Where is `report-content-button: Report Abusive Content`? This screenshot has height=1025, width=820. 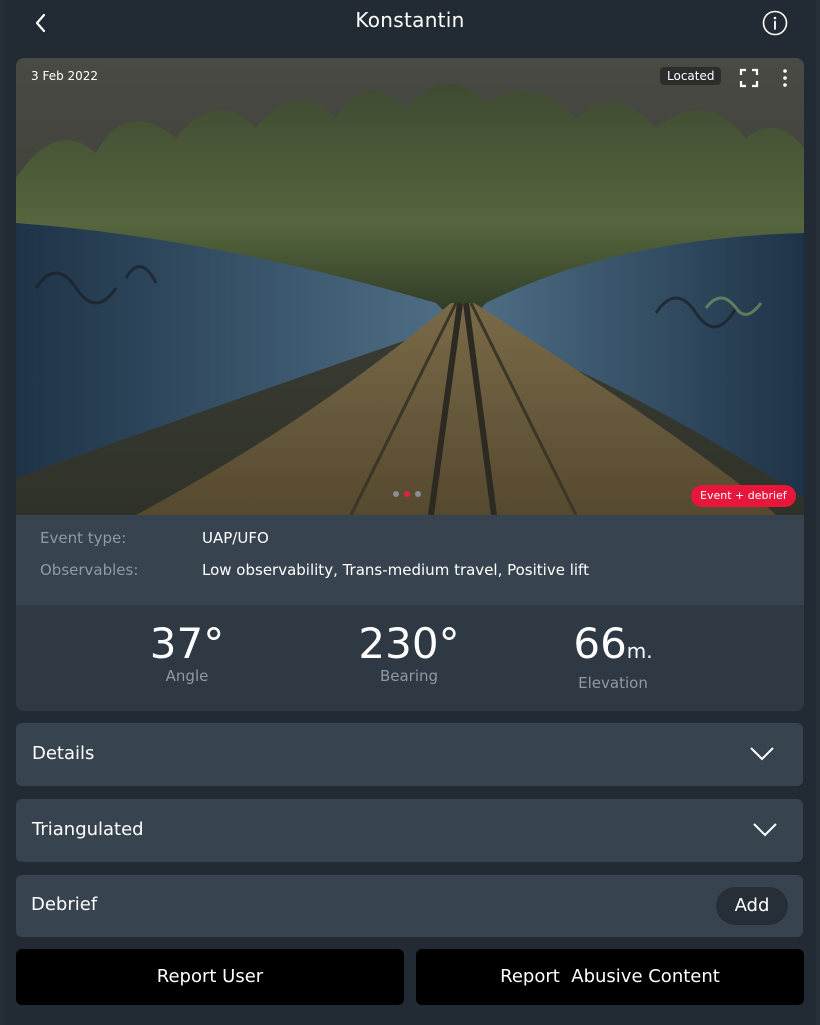
report-content-button: Report Abusive Content is located at coordinates (610, 977).